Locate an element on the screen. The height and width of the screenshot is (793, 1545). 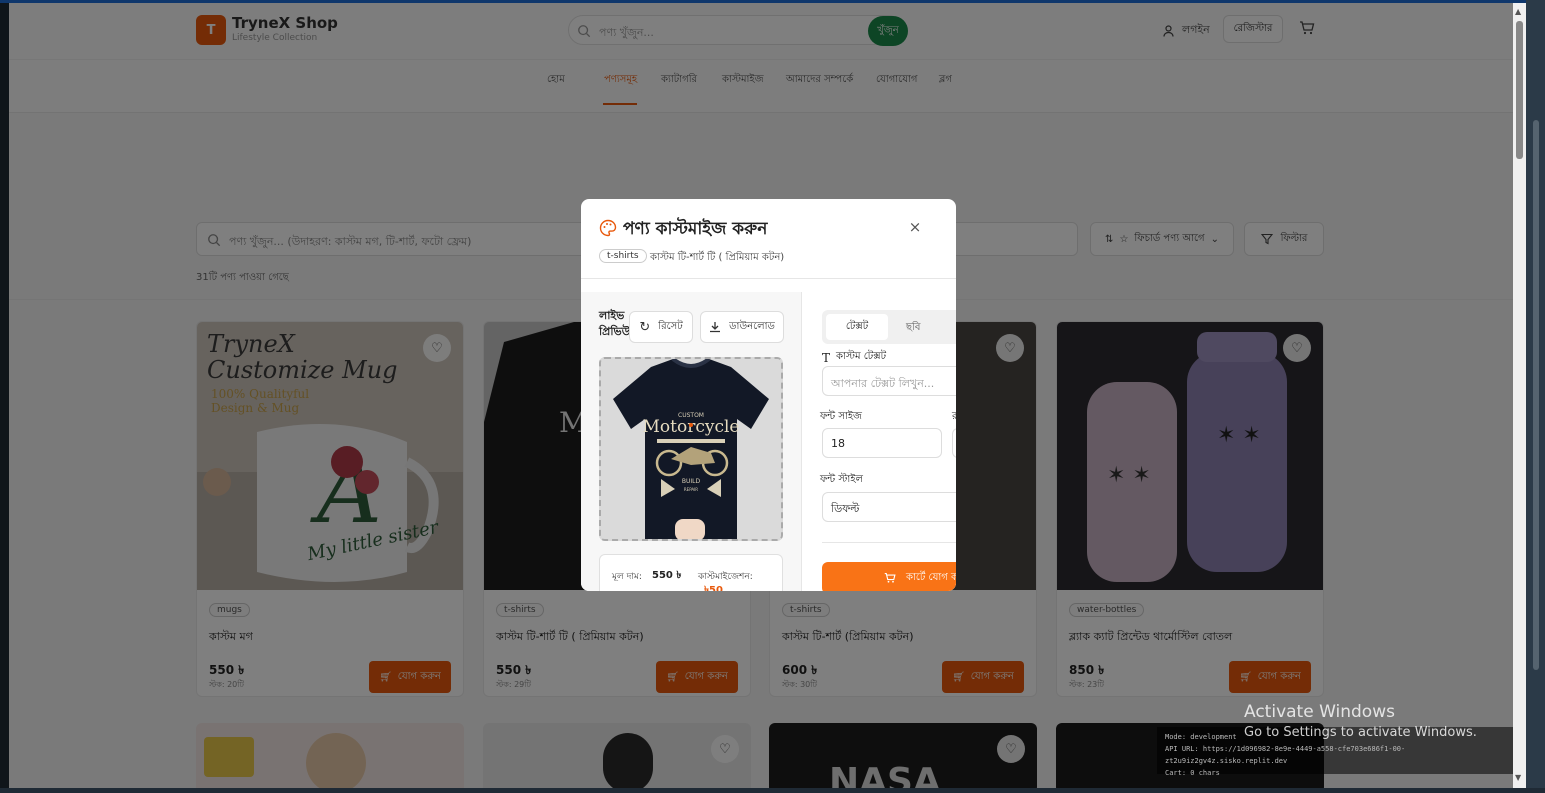
price-summary: মূল দাম: 550 ৳ কাস্টমাইজেশন: ৳50 is located at coordinates (691, 572).